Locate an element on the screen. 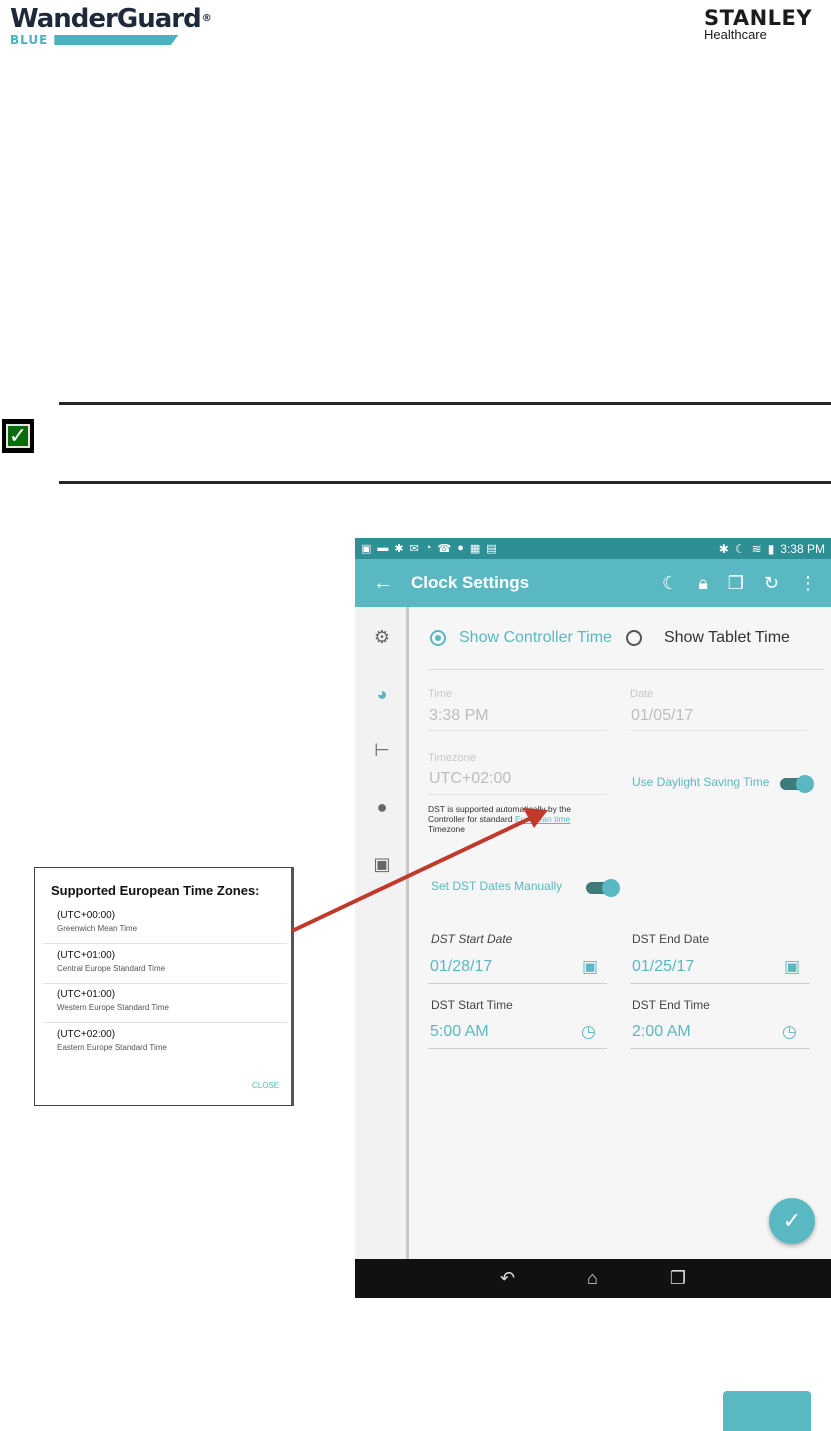 Image resolution: width=831 pixels, height=1431 pixels. timezone-item: (UTC+01:00) Western Europe Standard Time is located at coordinates (113, 1000).